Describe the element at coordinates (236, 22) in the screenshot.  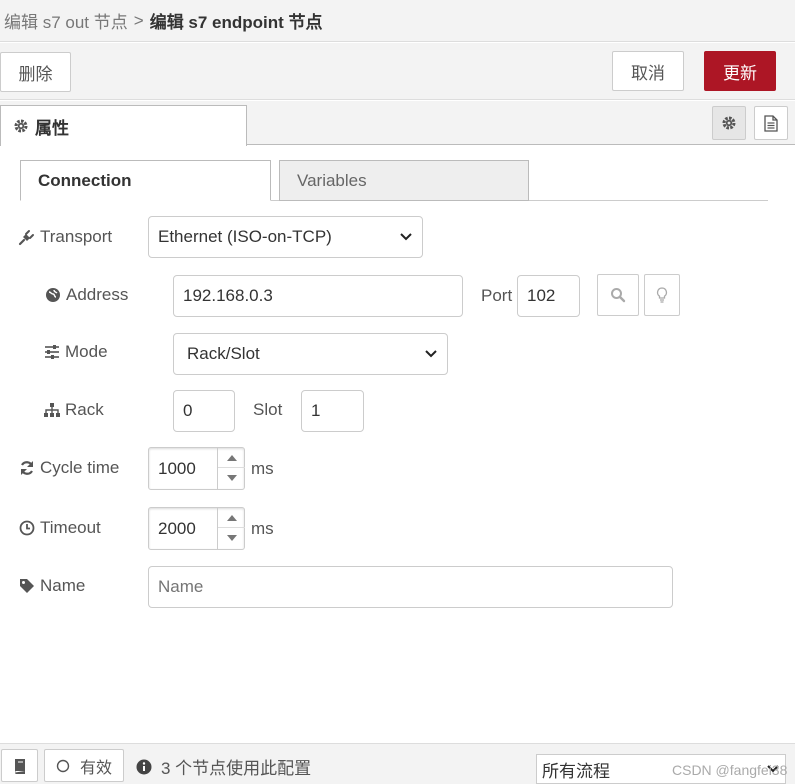
I see `breadcrumb-current: 编辑 s7 endpoint 节点` at that location.